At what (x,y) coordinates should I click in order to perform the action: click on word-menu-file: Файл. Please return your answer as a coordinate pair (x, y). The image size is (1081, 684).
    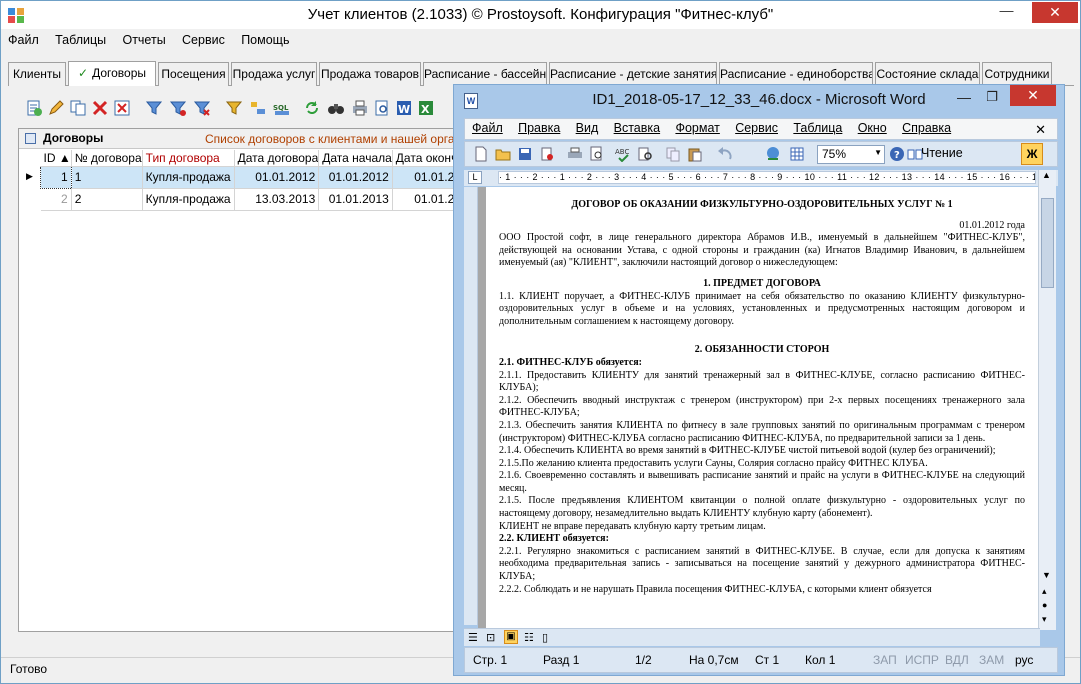
    Looking at the image, I should click on (486, 127).